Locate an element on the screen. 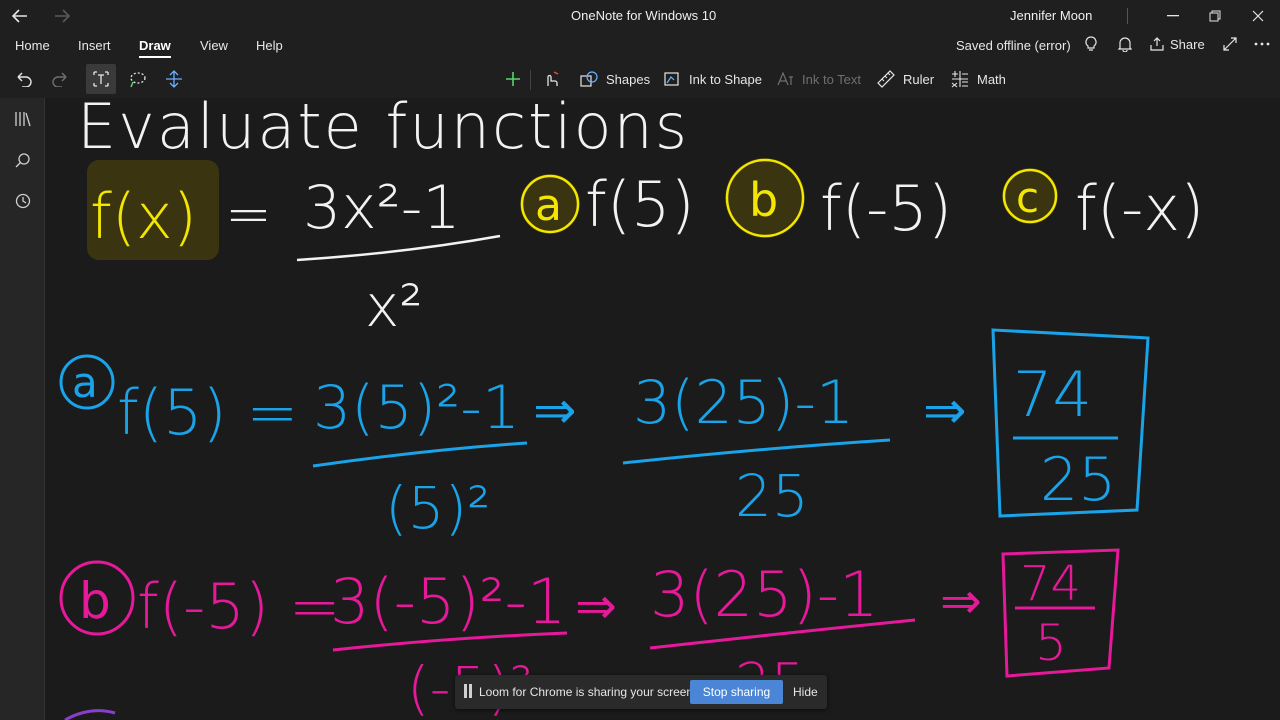 This screenshot has height=720, width=1280. ink-fx: f(x) is located at coordinates (143, 216).